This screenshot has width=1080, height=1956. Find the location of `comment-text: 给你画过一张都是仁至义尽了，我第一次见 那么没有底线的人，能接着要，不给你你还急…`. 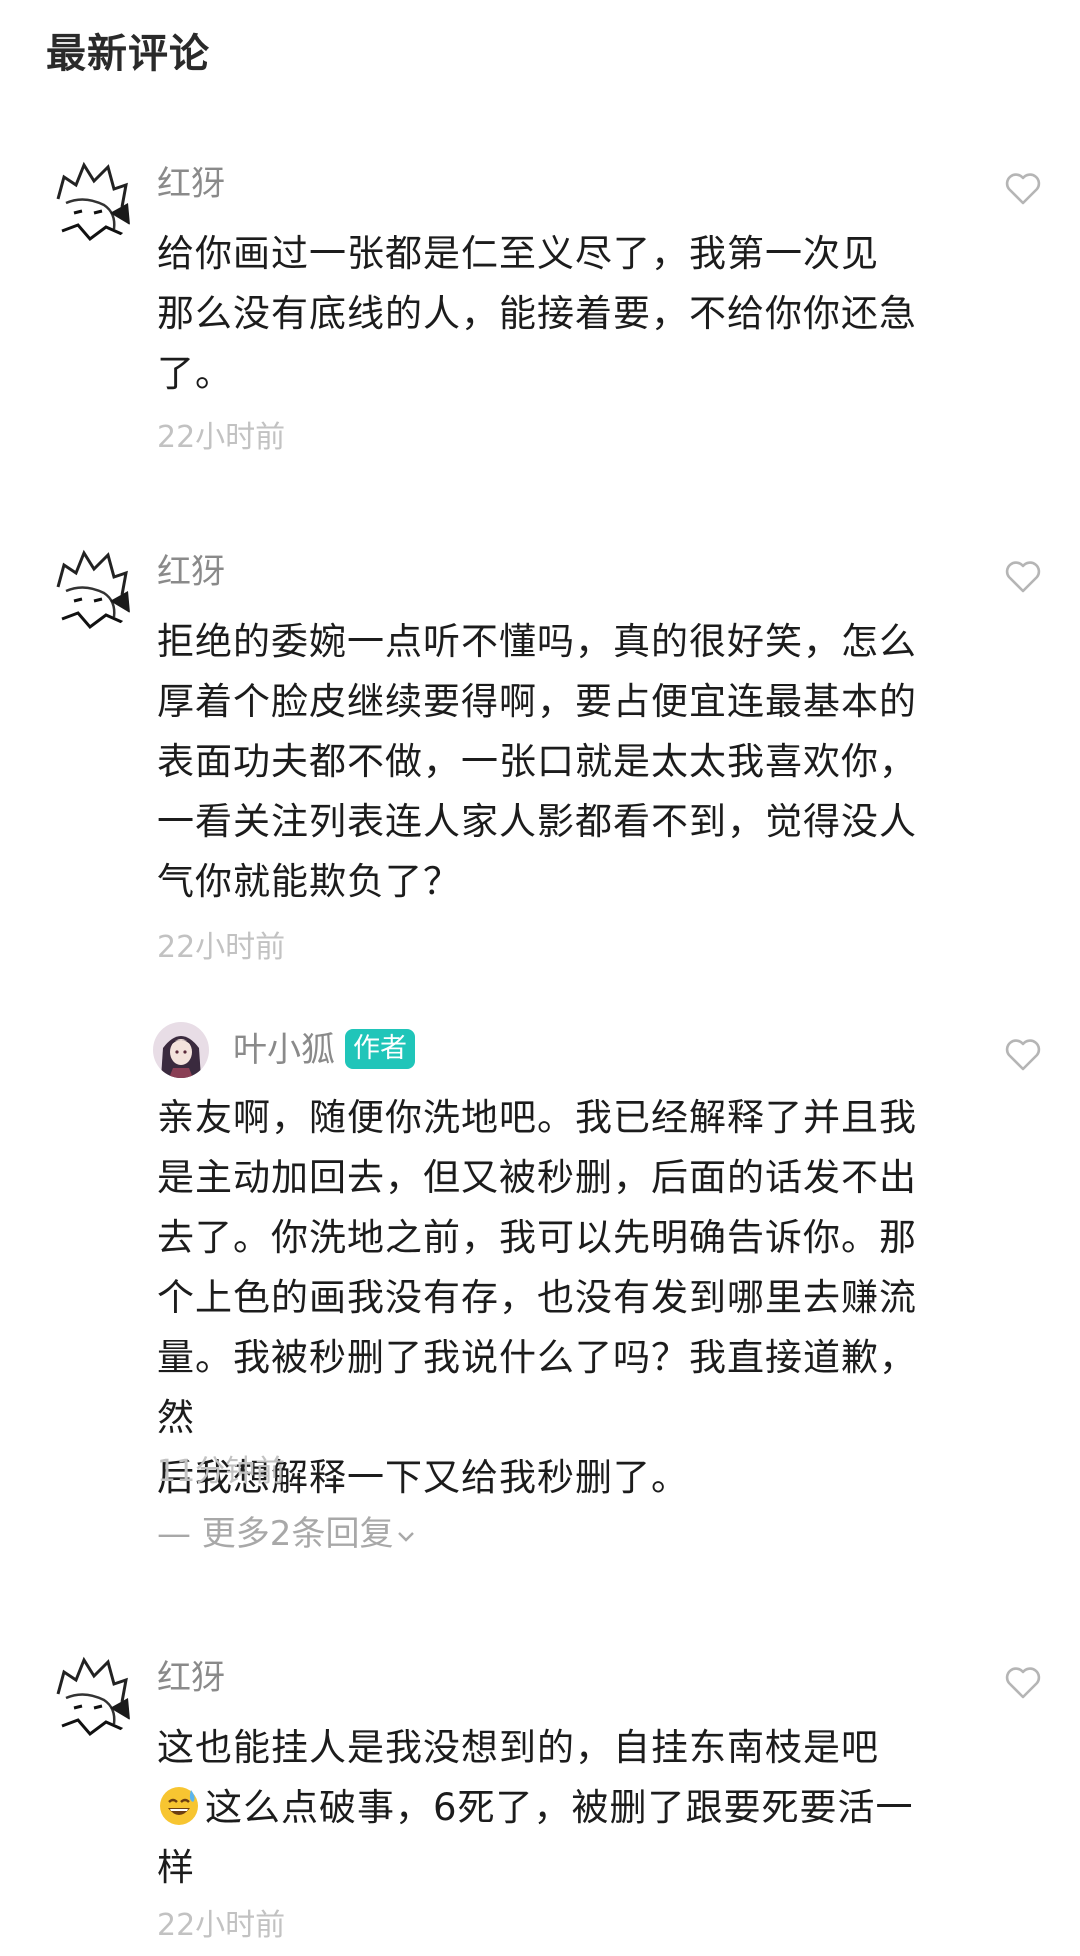

comment-text: 给你画过一张都是仁至义尽了，我第一次见 那么没有底线的人，能接着要，不给你你还急… is located at coordinates (537, 313).